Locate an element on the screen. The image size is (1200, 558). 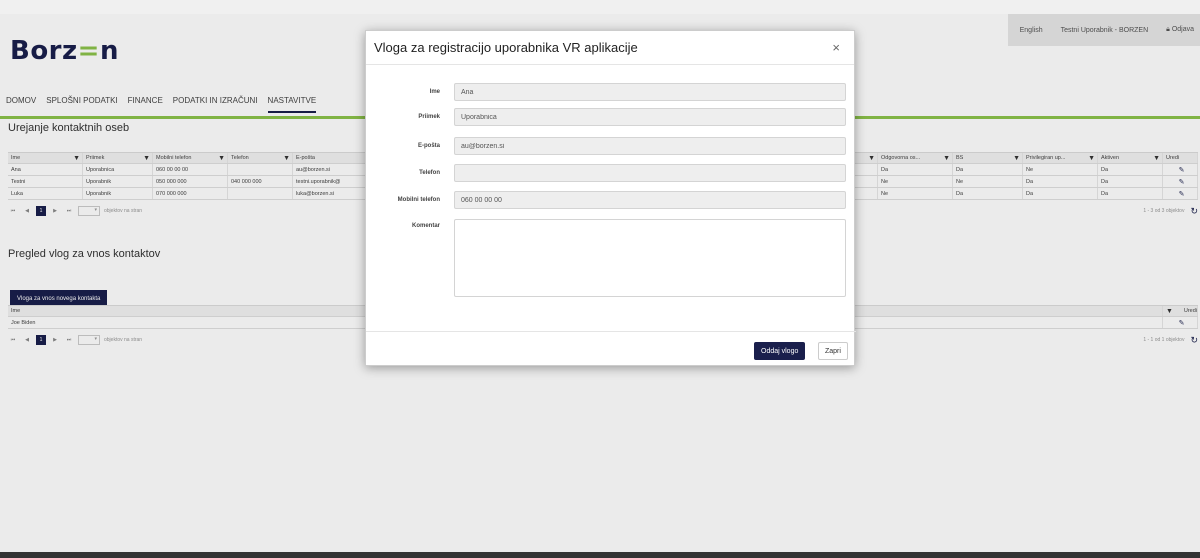
komentar-textarea is located at coordinates (650, 258).